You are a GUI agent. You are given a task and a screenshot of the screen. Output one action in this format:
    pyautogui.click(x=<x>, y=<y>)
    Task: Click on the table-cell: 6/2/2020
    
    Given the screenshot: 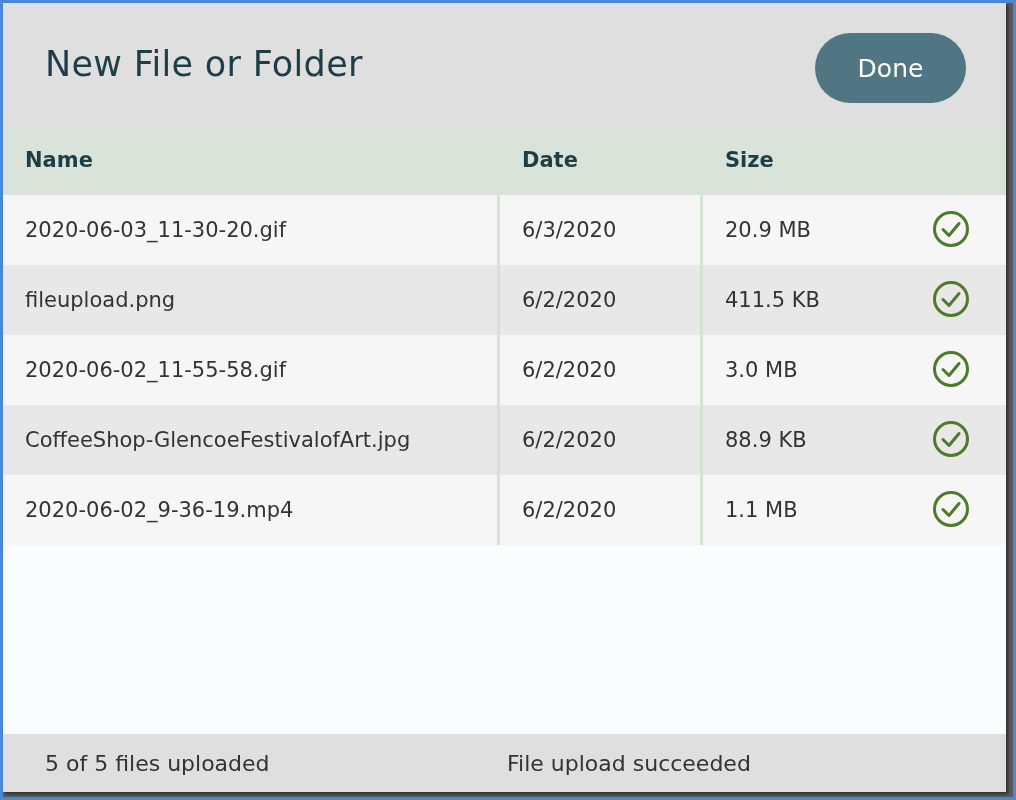 What is the action you would take?
    pyautogui.click(x=601, y=510)
    